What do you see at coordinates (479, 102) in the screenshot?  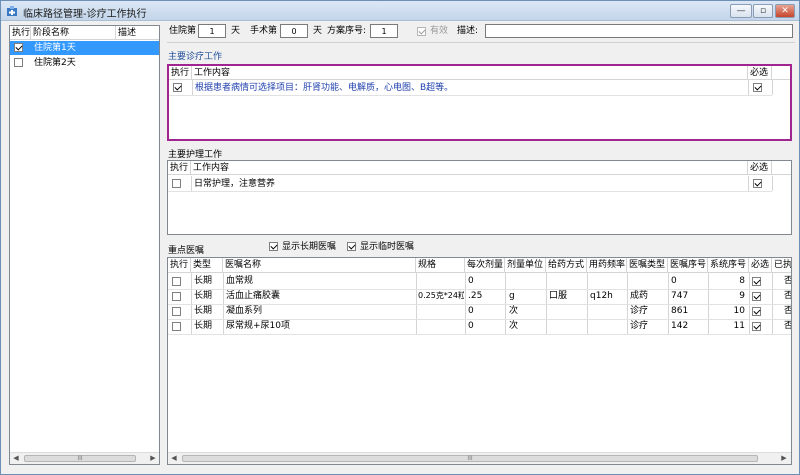 I see `diagnosis-grid: 执行 工作内容 必选 根据患者病情可选择项目：肝肾功能、电解质，心电图、B超等。` at bounding box center [479, 102].